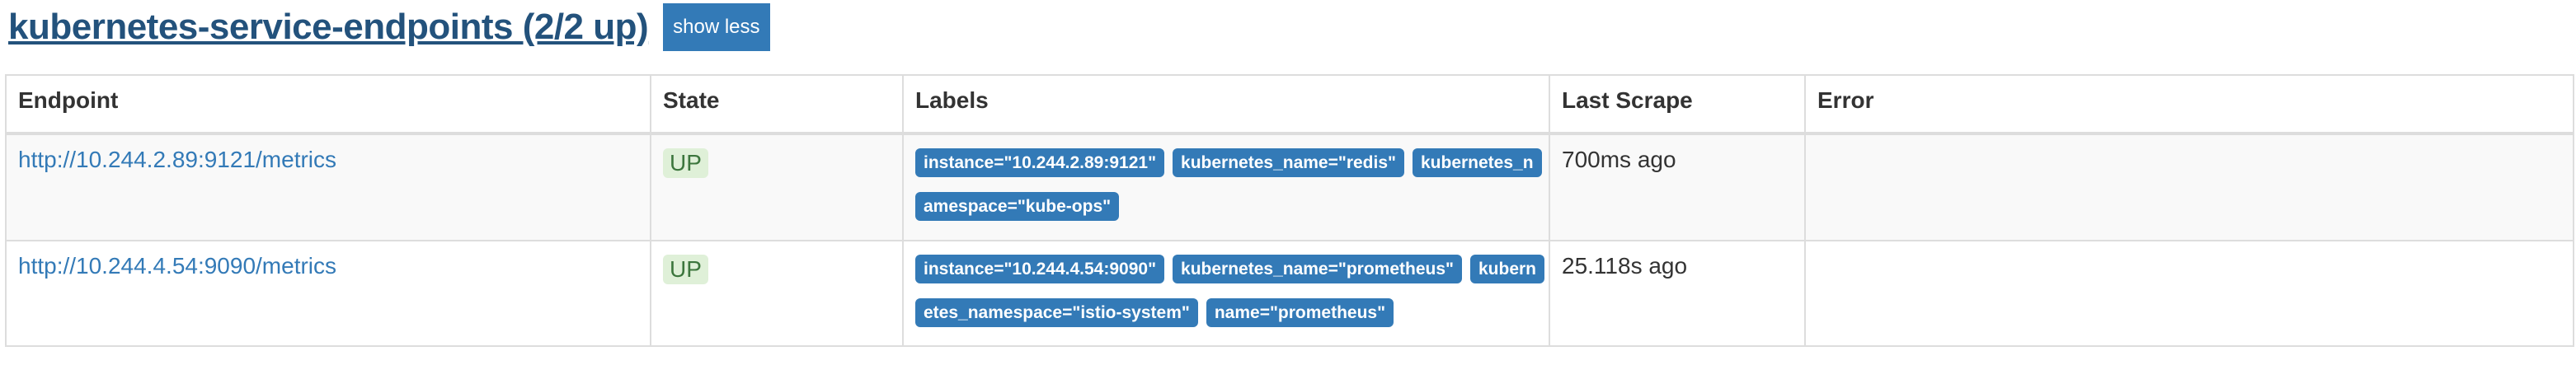 This screenshot has width=2576, height=384. What do you see at coordinates (1300, 313) in the screenshot?
I see `label-badge: name="prometheus"` at bounding box center [1300, 313].